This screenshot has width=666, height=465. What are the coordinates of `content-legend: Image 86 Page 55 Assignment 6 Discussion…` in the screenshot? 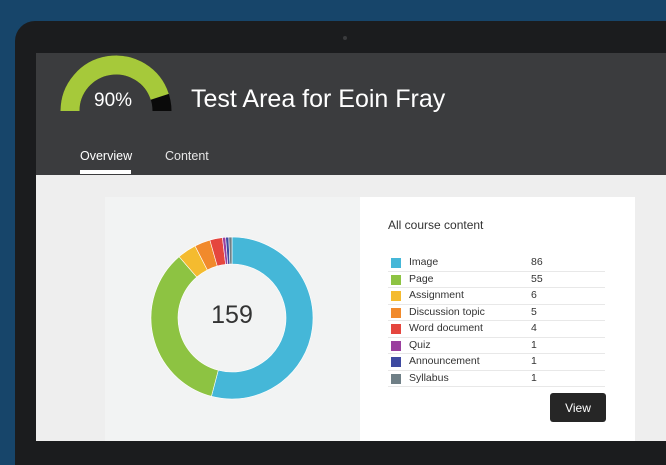 It's located at (496, 321).